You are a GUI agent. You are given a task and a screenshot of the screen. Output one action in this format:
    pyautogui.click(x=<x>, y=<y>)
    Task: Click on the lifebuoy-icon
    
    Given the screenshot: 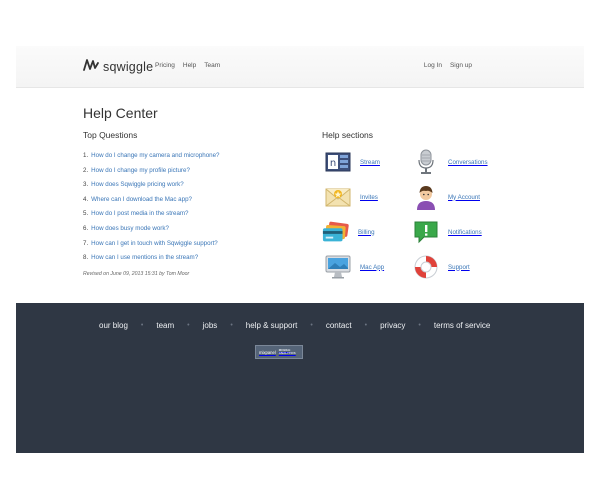 What is the action you would take?
    pyautogui.click(x=426, y=267)
    